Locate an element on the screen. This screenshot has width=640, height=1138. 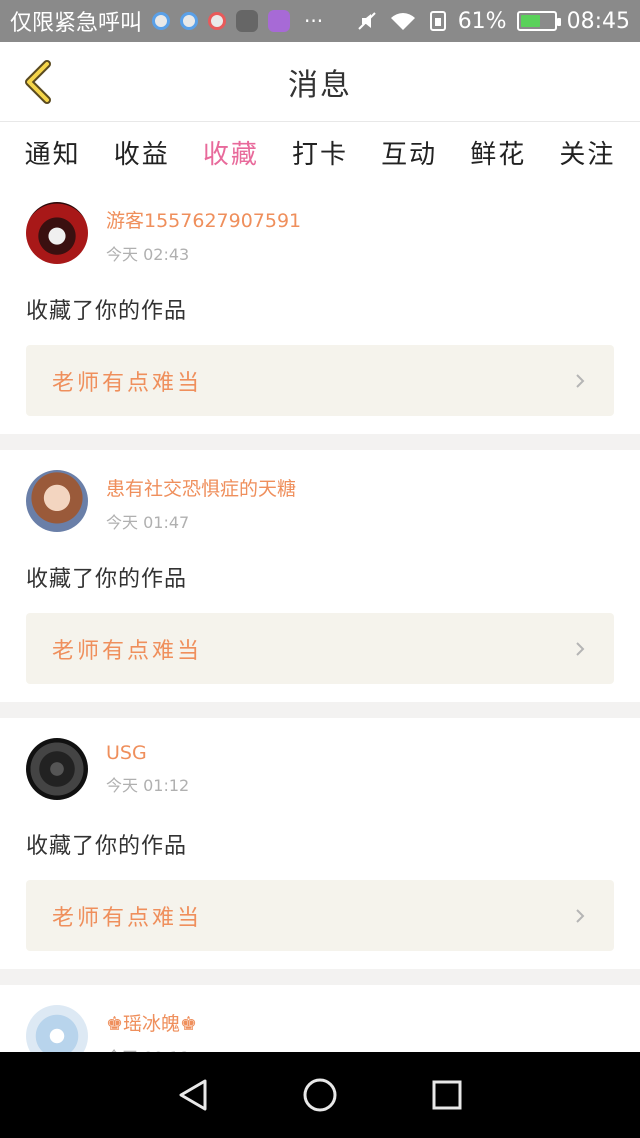
message-header: USG 今天 01:12 is located at coordinates (320, 768).